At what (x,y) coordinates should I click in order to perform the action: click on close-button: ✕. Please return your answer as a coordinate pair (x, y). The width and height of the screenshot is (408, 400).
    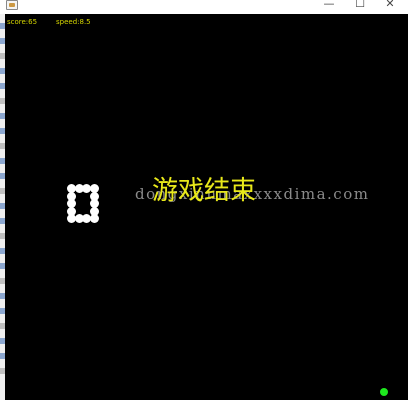
    Looking at the image, I should click on (390, 6).